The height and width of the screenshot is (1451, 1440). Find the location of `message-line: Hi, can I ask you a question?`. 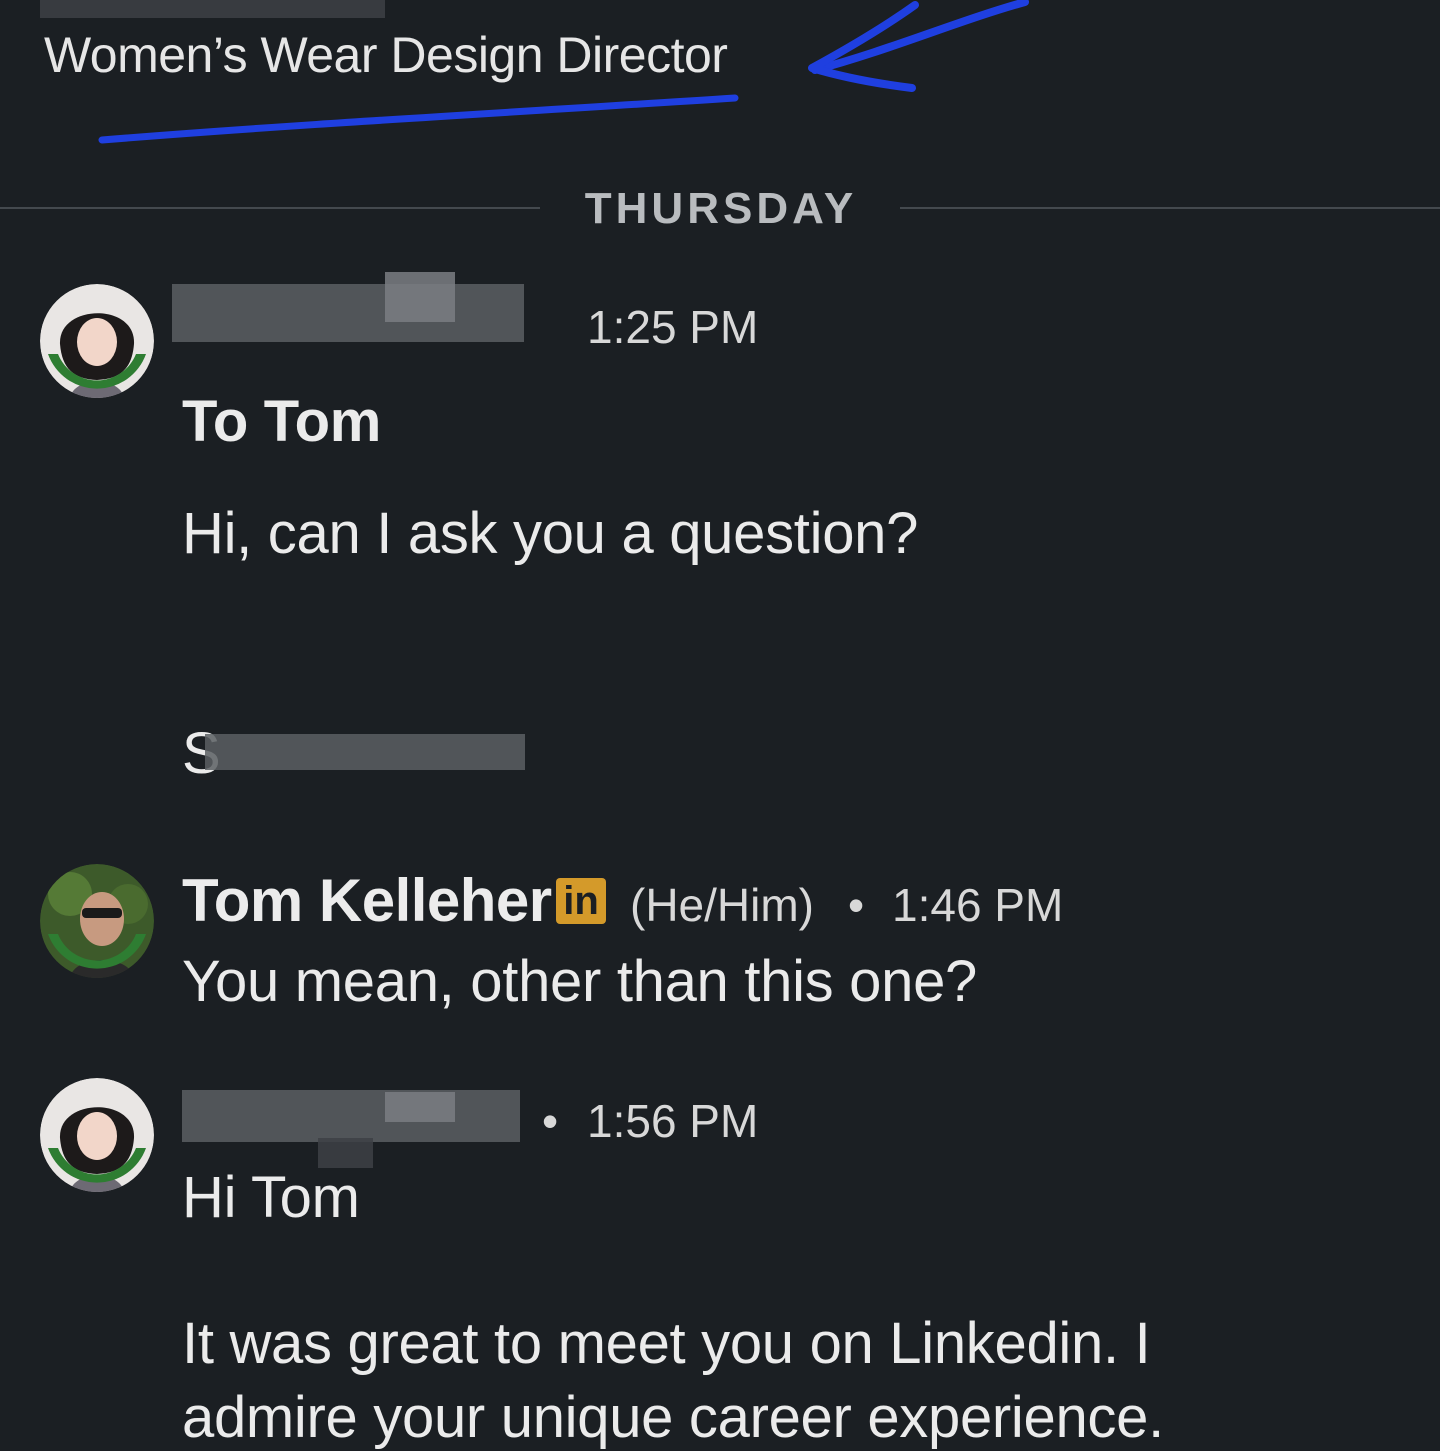

message-line: Hi, can I ask you a question? is located at coordinates (550, 533).